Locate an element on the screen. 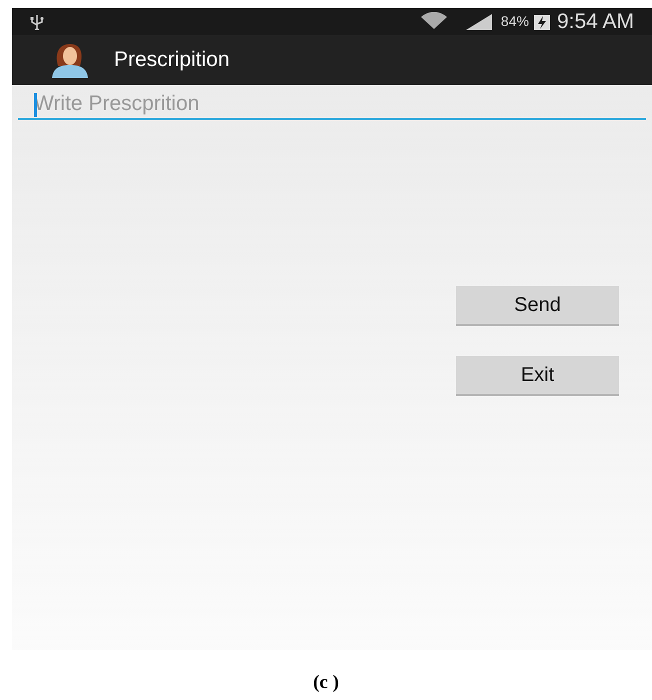 Image resolution: width=652 pixels, height=700 pixels. clock-time: 9:54 AM is located at coordinates (595, 21).